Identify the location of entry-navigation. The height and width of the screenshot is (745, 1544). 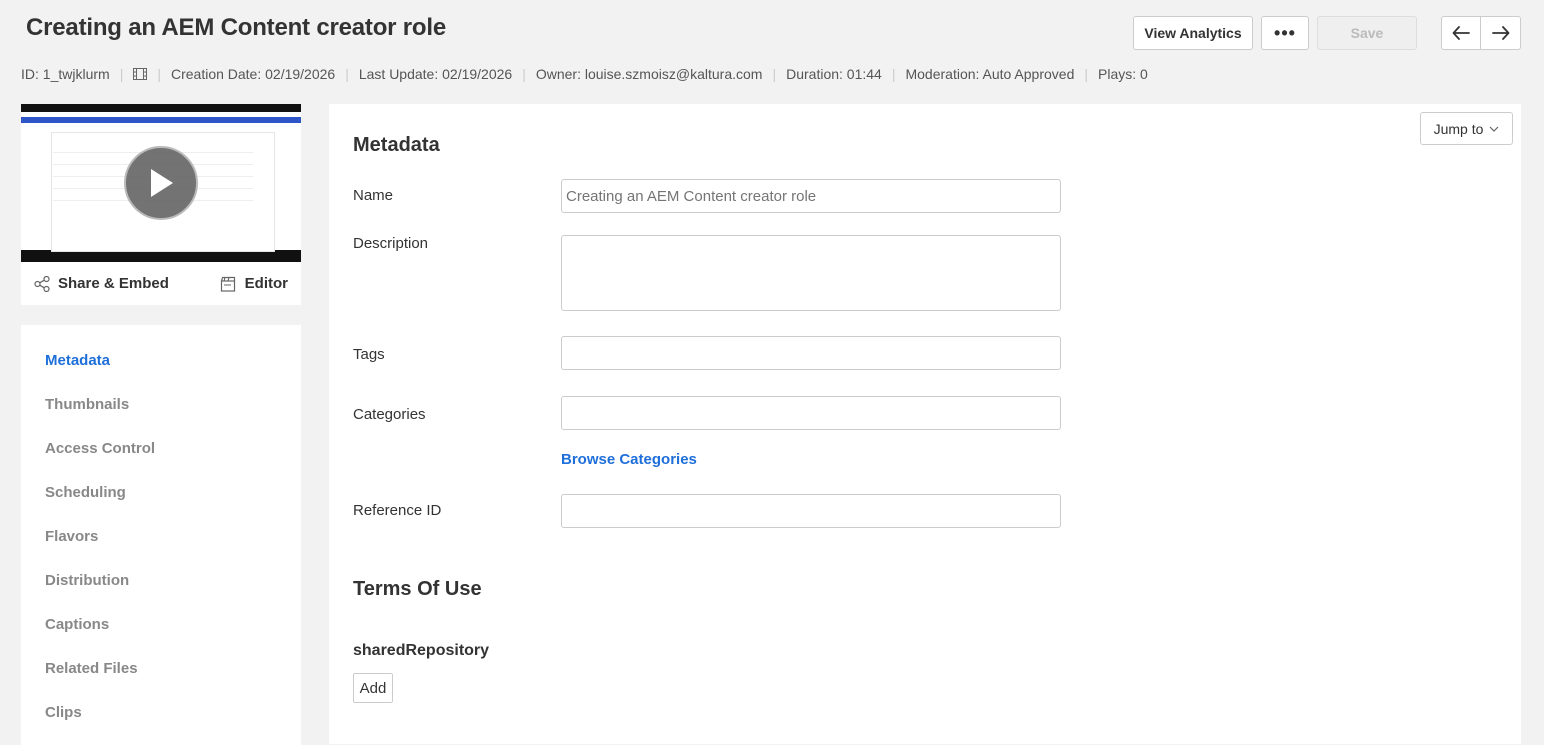
(1481, 33).